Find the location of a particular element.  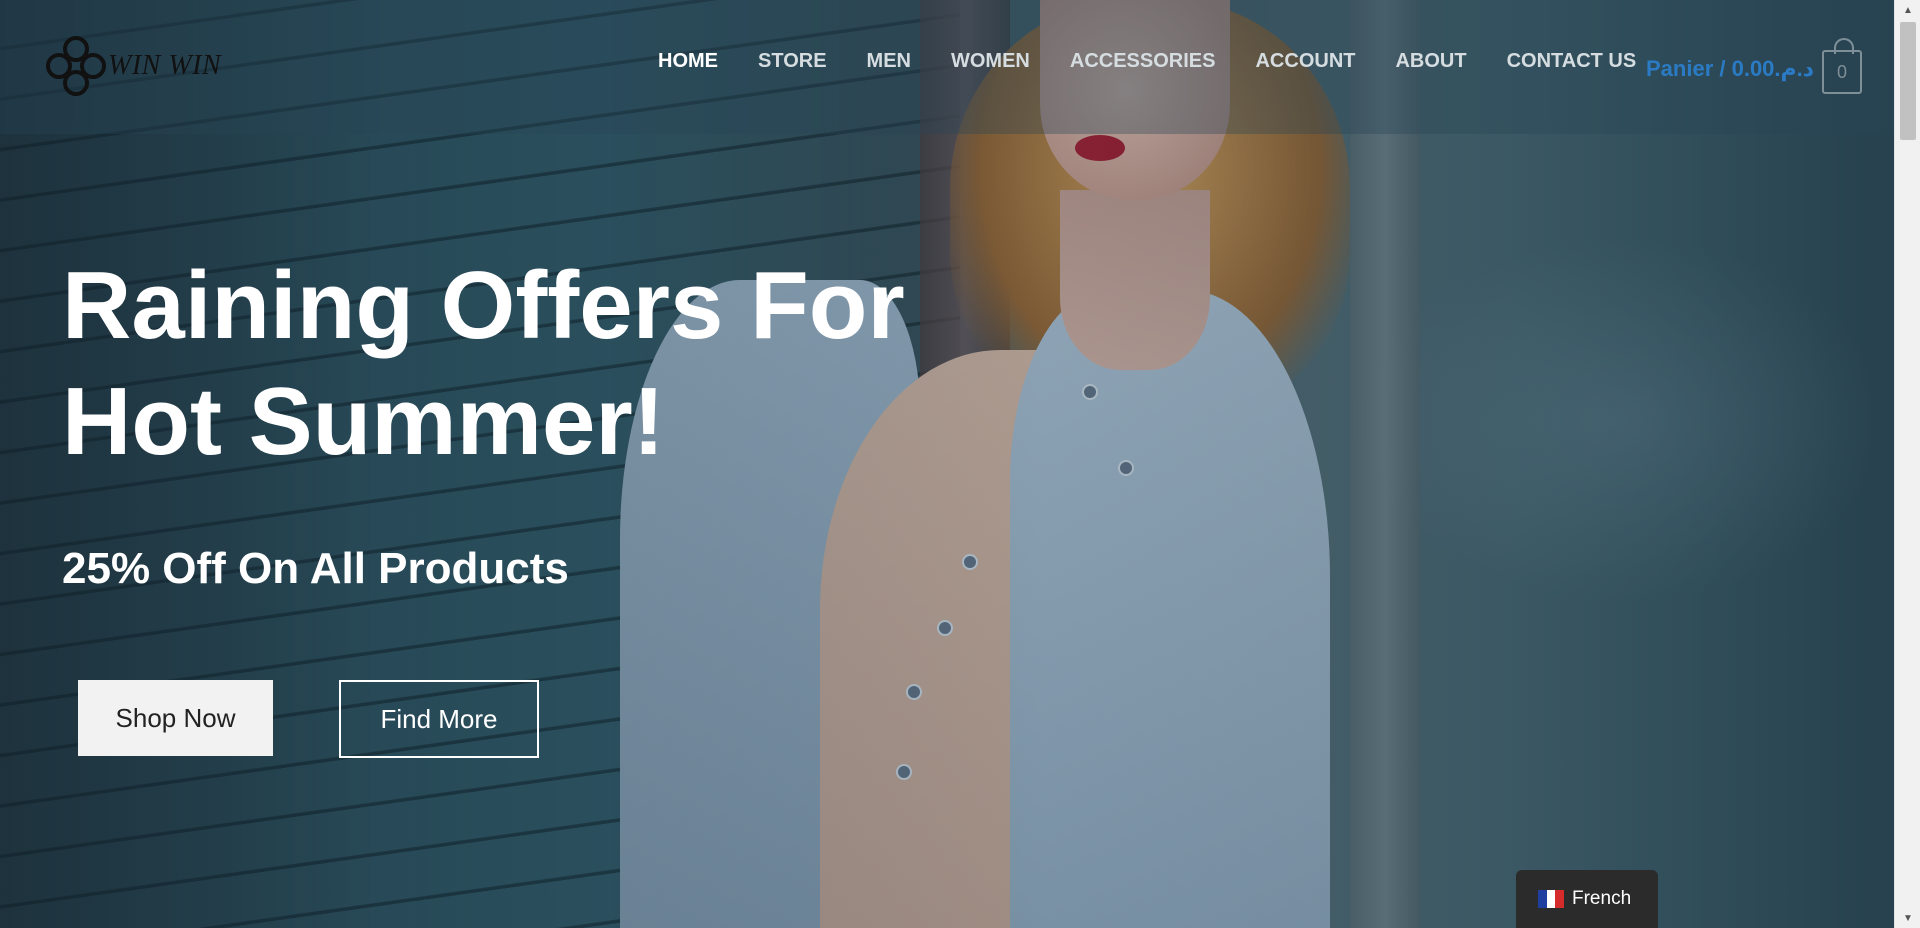

nav-item-home: HOME is located at coordinates (688, 61).